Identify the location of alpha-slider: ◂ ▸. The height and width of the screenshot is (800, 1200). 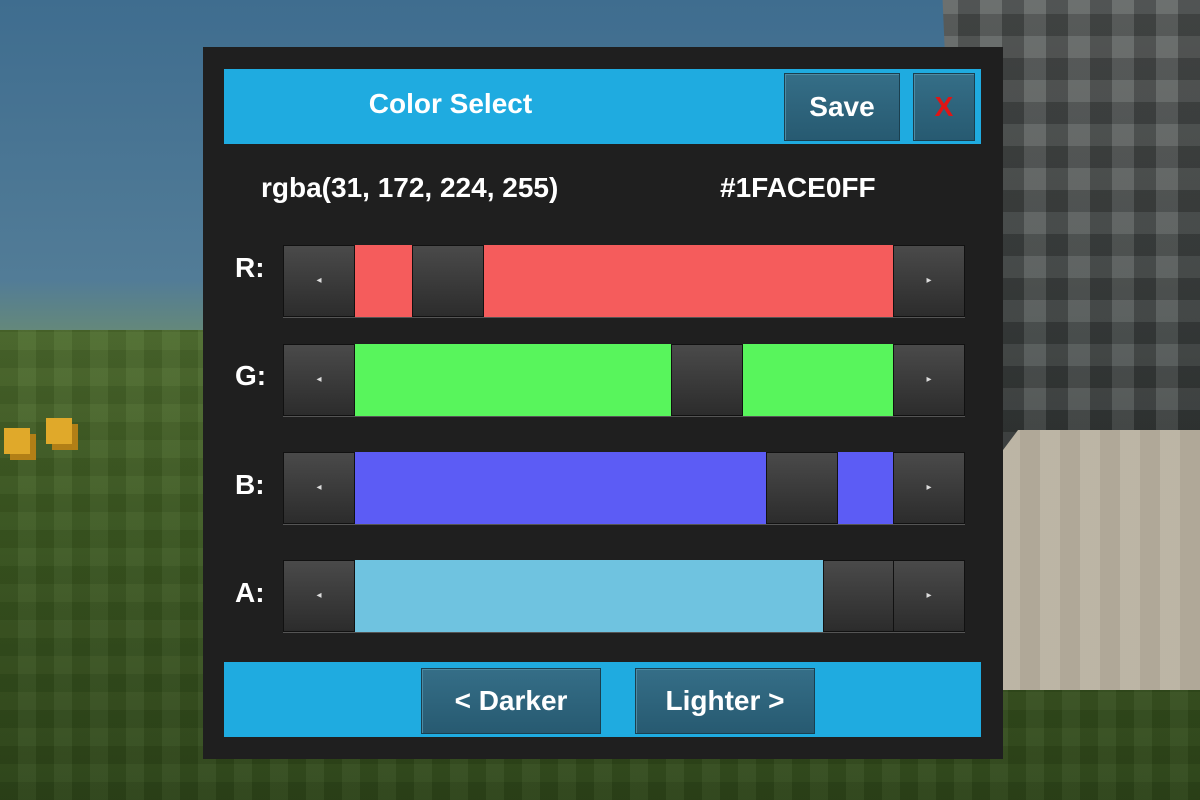
(624, 596).